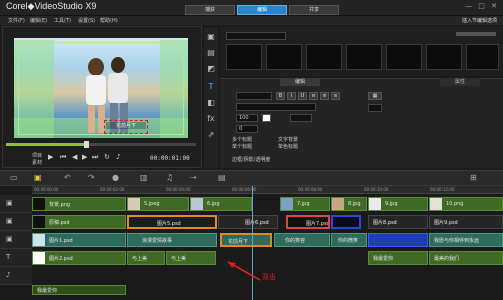  I want to click on timeline-view-icon: ▣, so click(38, 177).